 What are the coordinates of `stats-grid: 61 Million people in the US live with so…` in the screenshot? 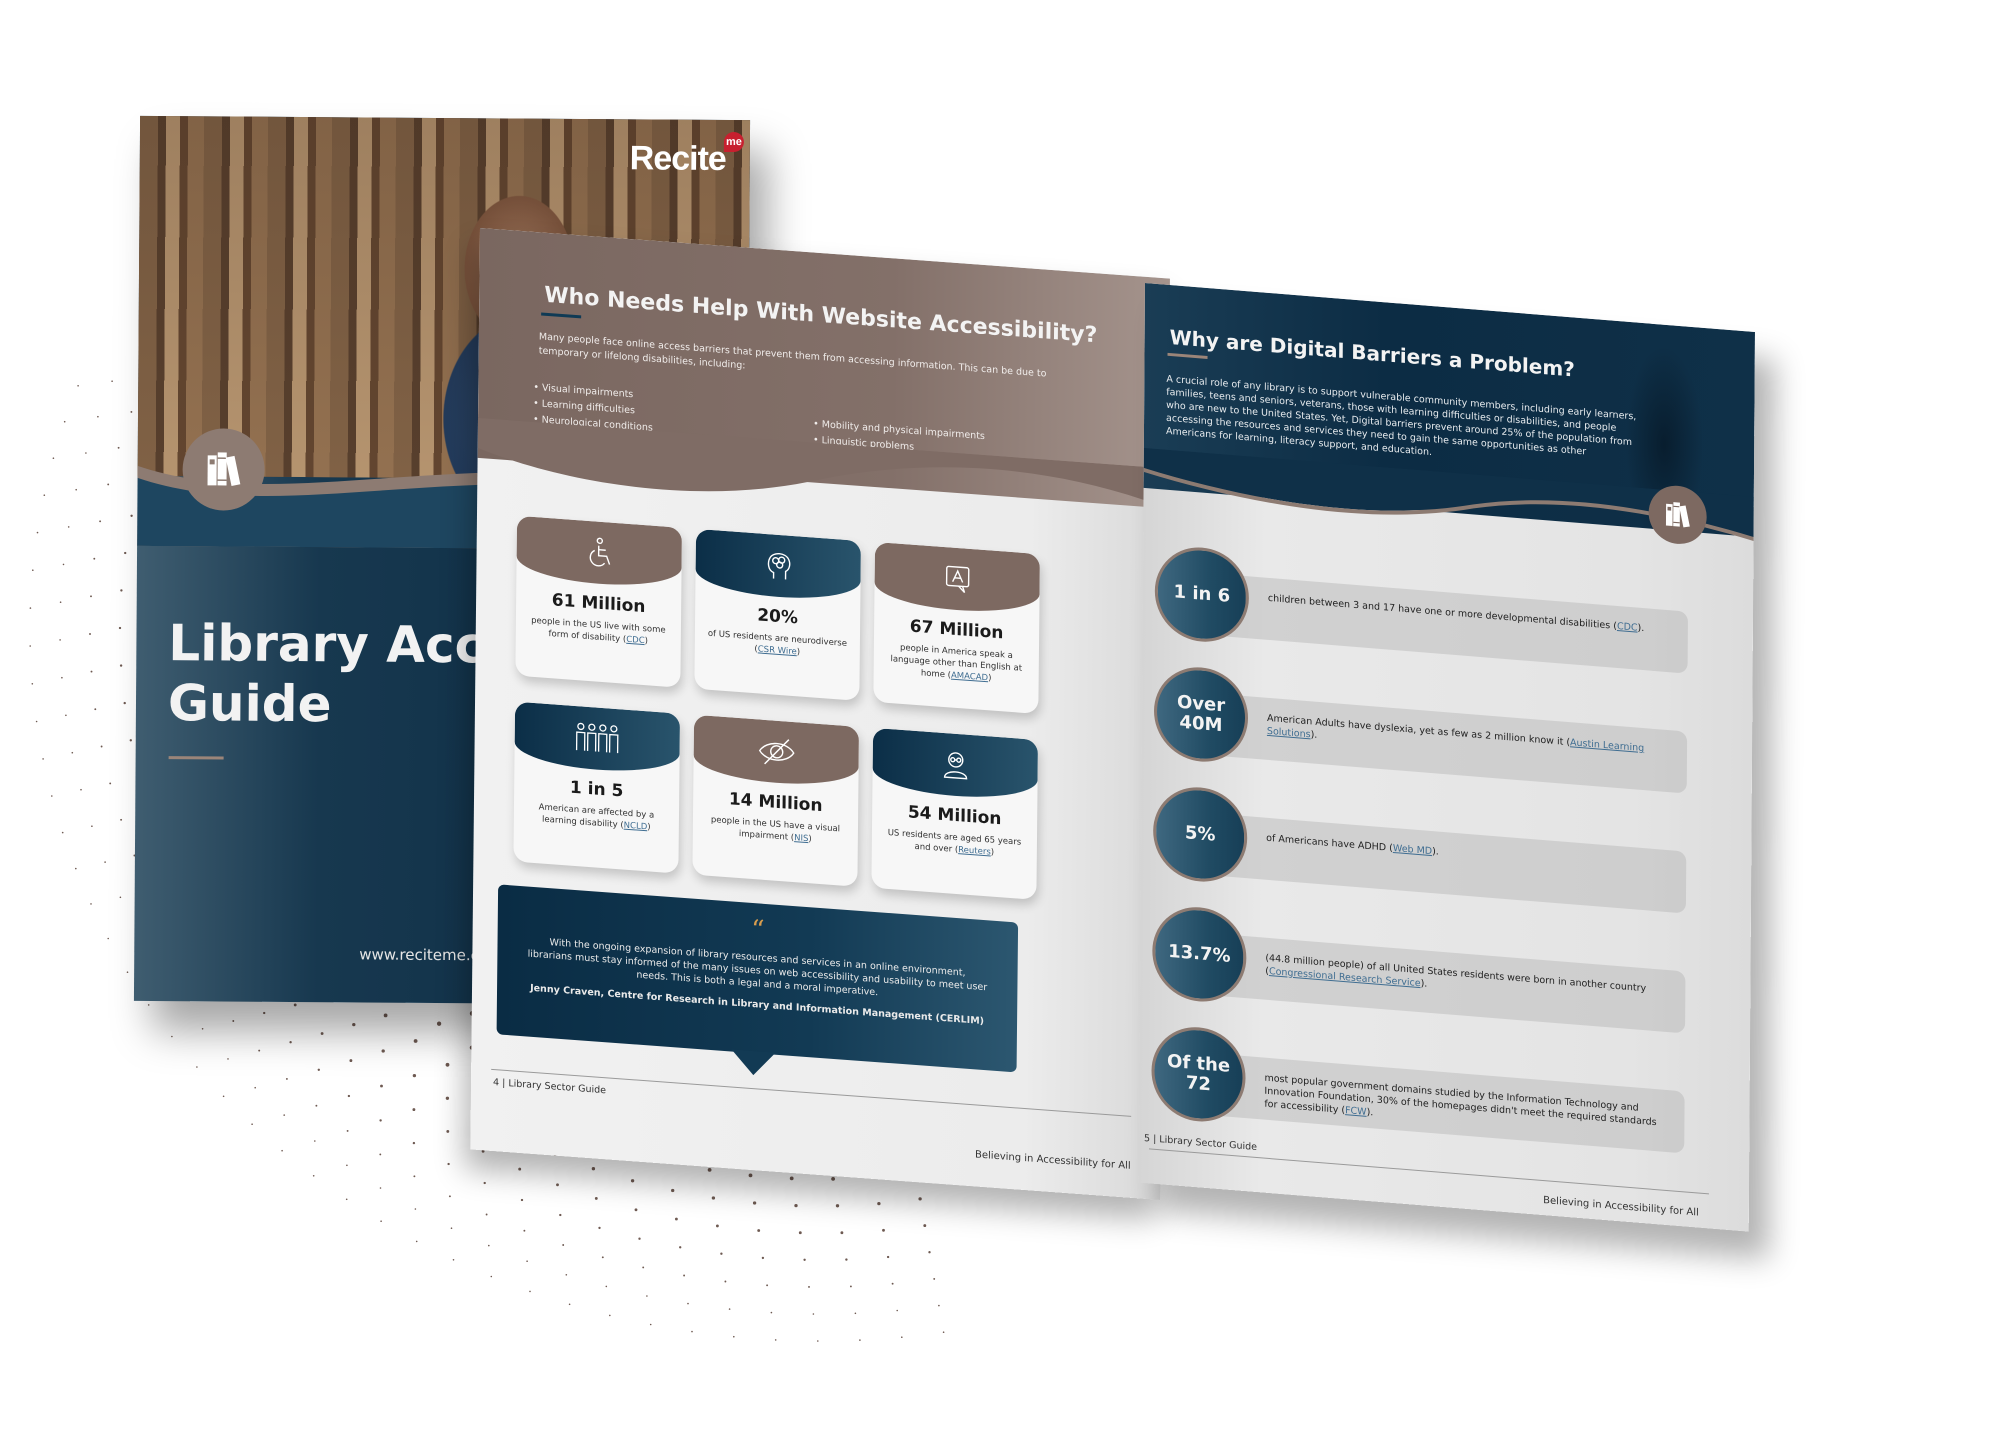 It's located at (795, 709).